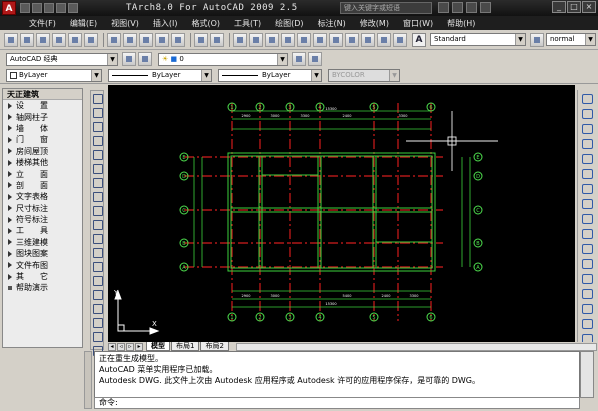  I want to click on palette-item-stairs: 楼梯其他, so click(42, 162).